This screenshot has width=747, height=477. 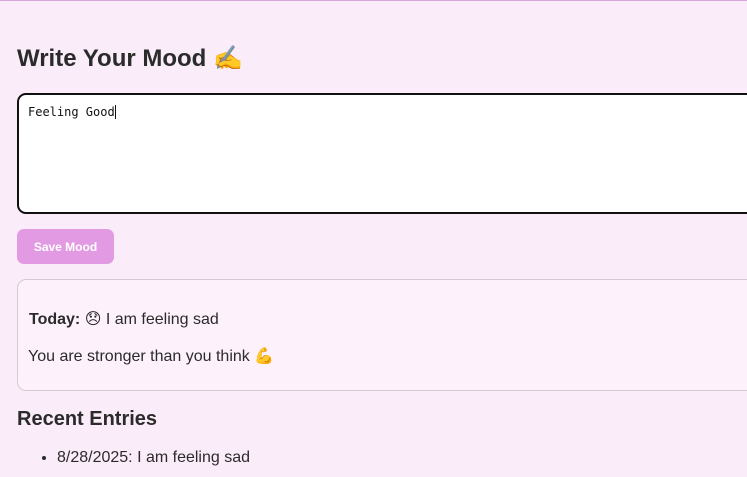 I want to click on text-caret, so click(x=115, y=112).